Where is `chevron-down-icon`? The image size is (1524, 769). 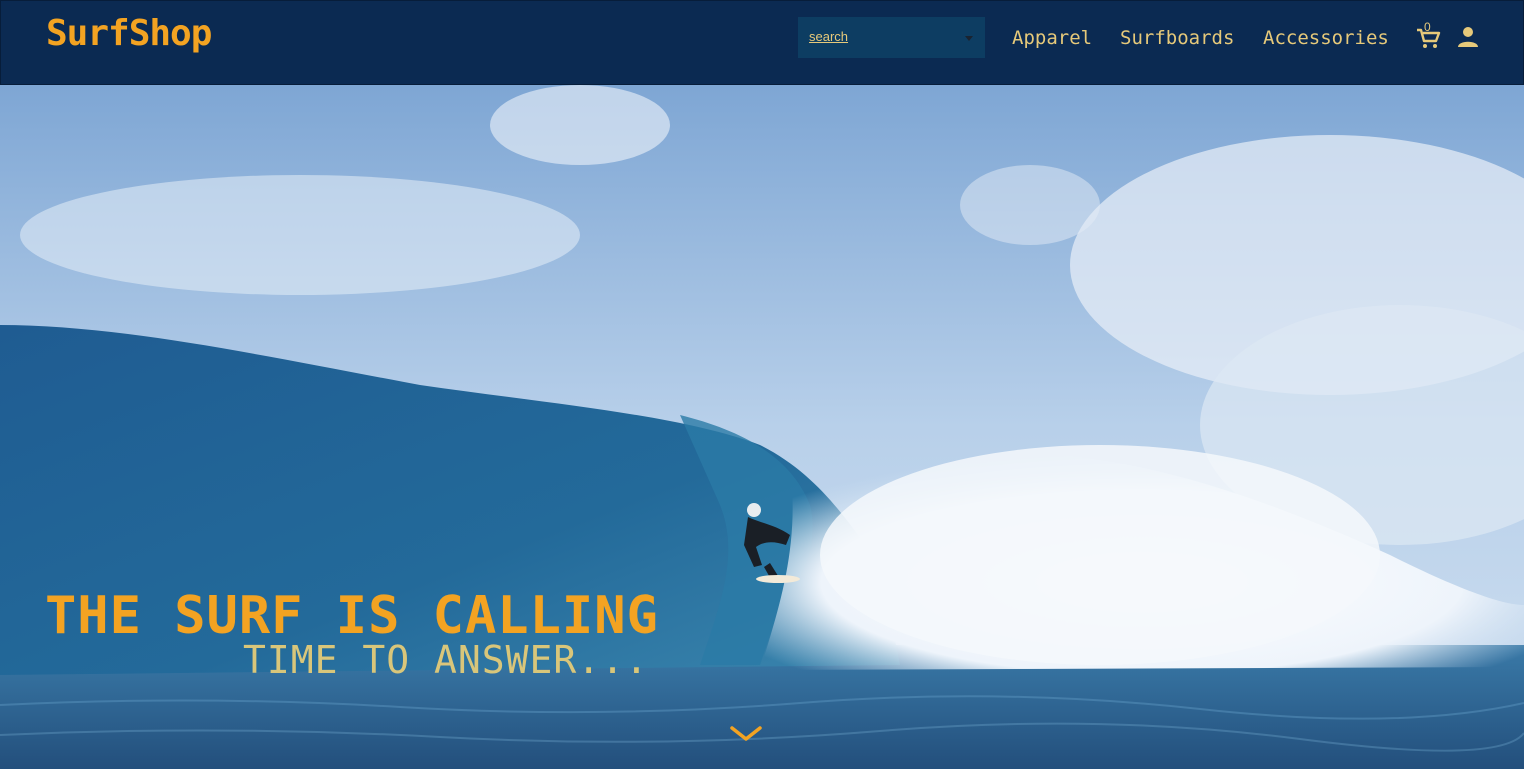
chevron-down-icon is located at coordinates (746, 733).